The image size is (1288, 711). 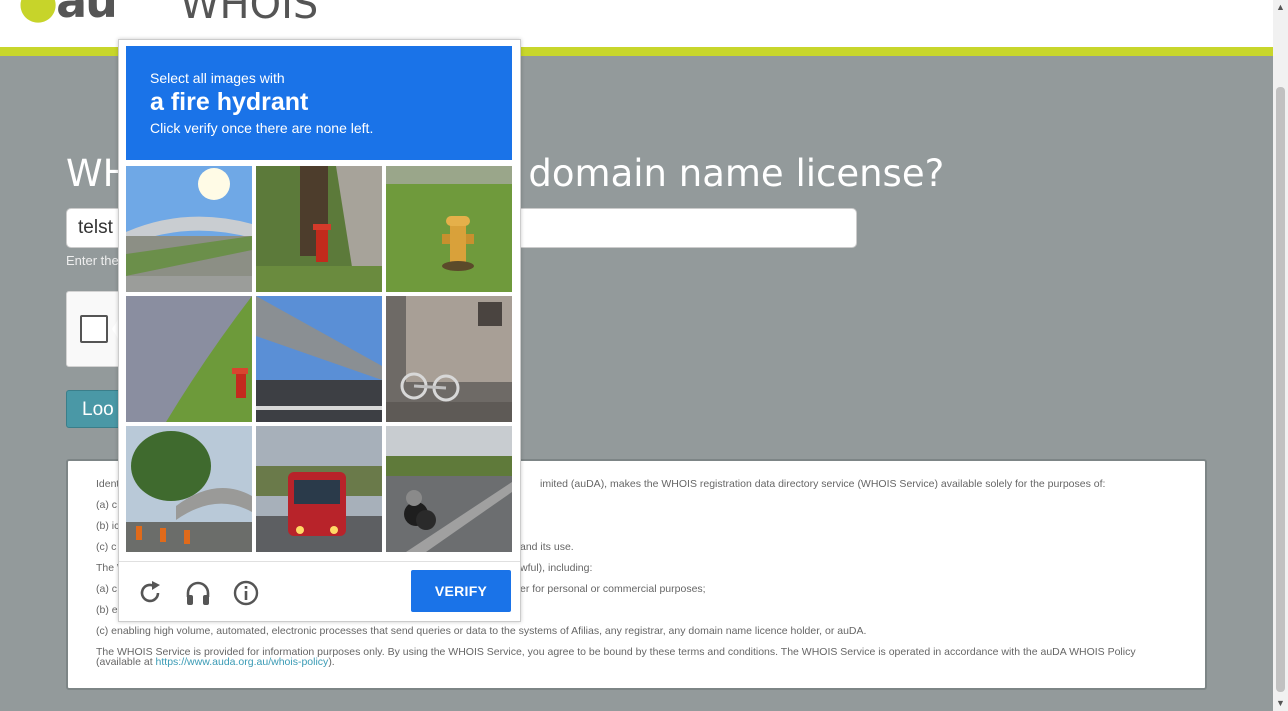 I want to click on search-input-value: telst, so click(x=95, y=227).